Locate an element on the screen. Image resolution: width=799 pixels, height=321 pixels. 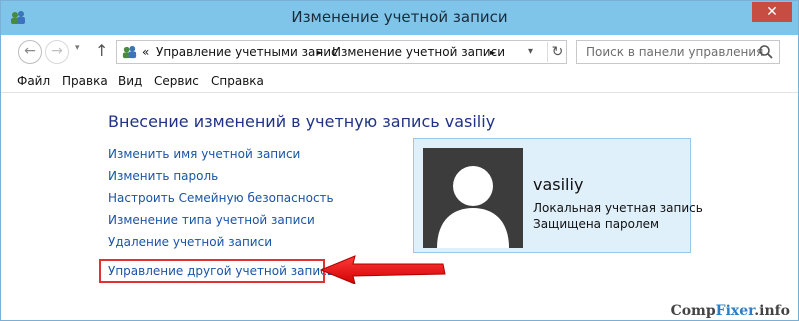
delete-account-link: Удаление учетной записи is located at coordinates (190, 242).